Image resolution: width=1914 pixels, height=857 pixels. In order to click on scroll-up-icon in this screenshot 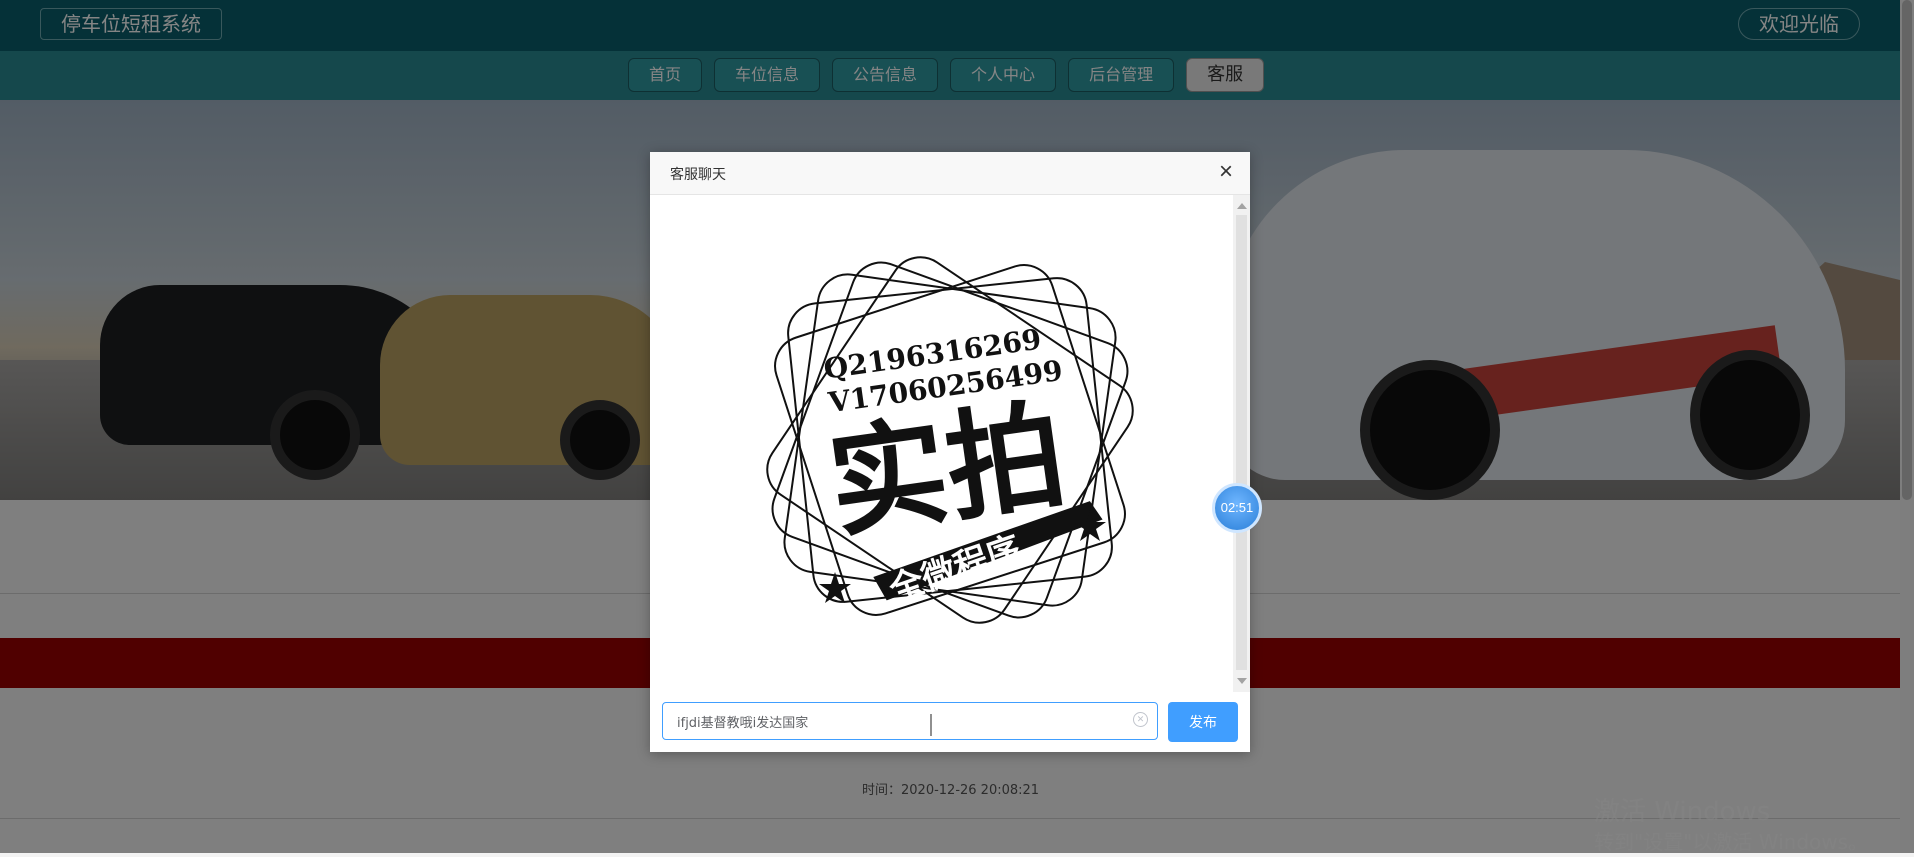, I will do `click(1242, 206)`.